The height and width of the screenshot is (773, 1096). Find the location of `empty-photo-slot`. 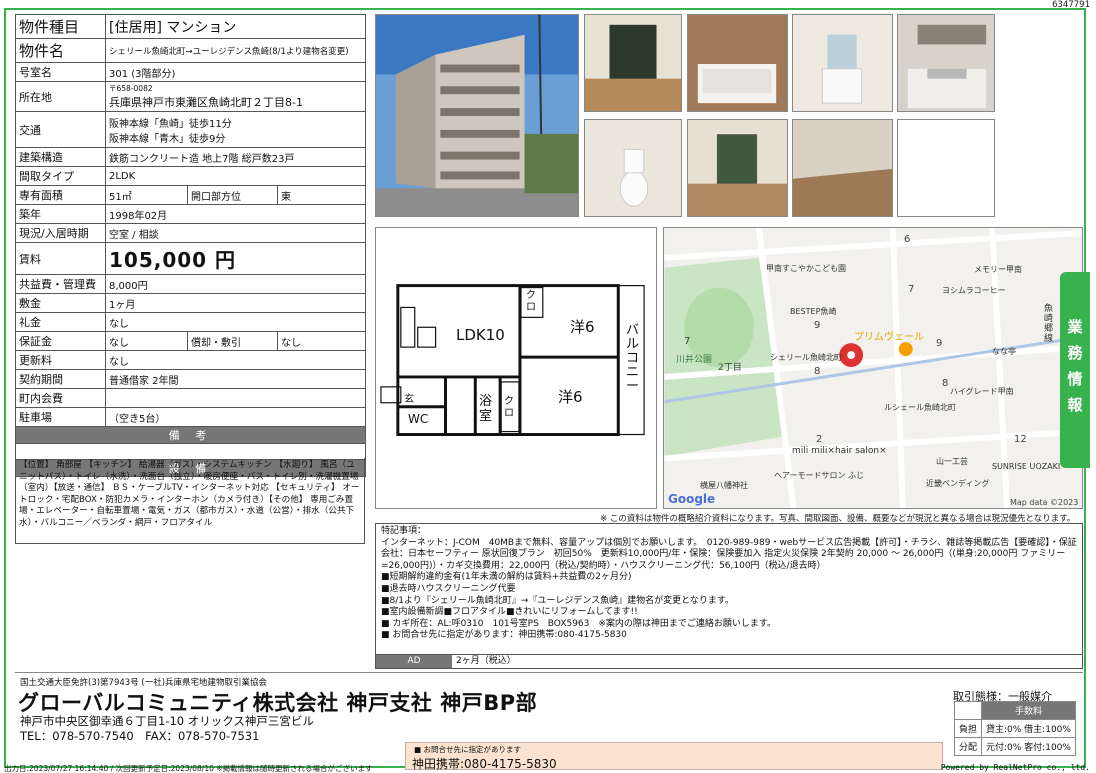

empty-photo-slot is located at coordinates (946, 168).